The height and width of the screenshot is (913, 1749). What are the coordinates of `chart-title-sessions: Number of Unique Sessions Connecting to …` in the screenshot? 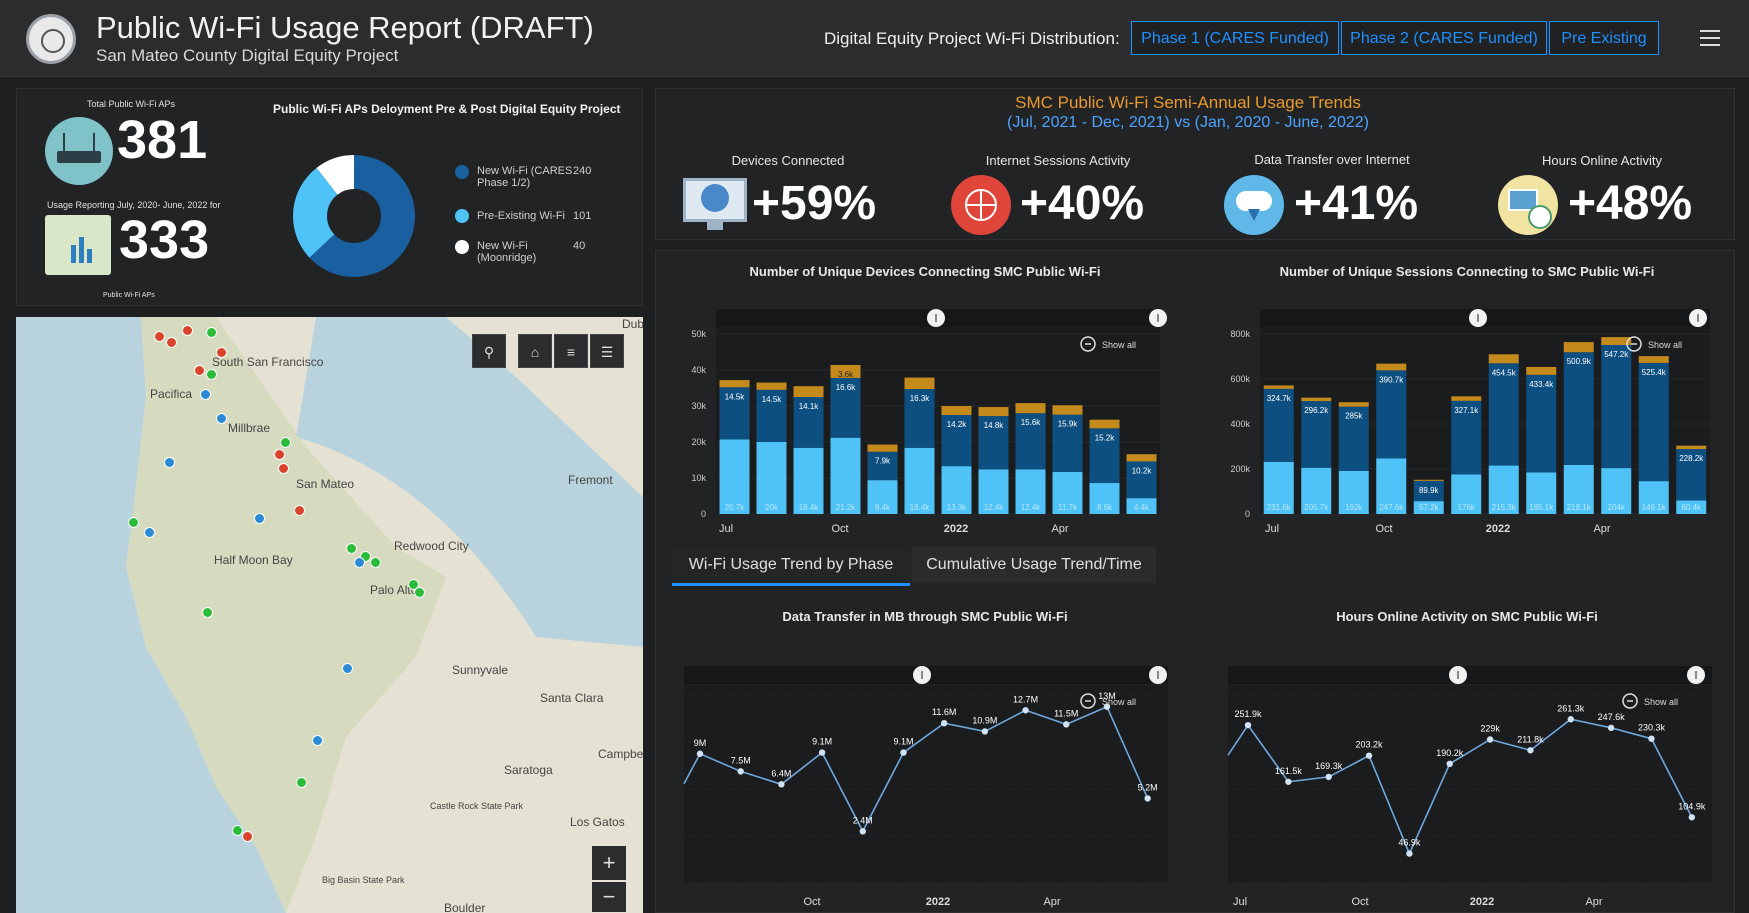 It's located at (1467, 271).